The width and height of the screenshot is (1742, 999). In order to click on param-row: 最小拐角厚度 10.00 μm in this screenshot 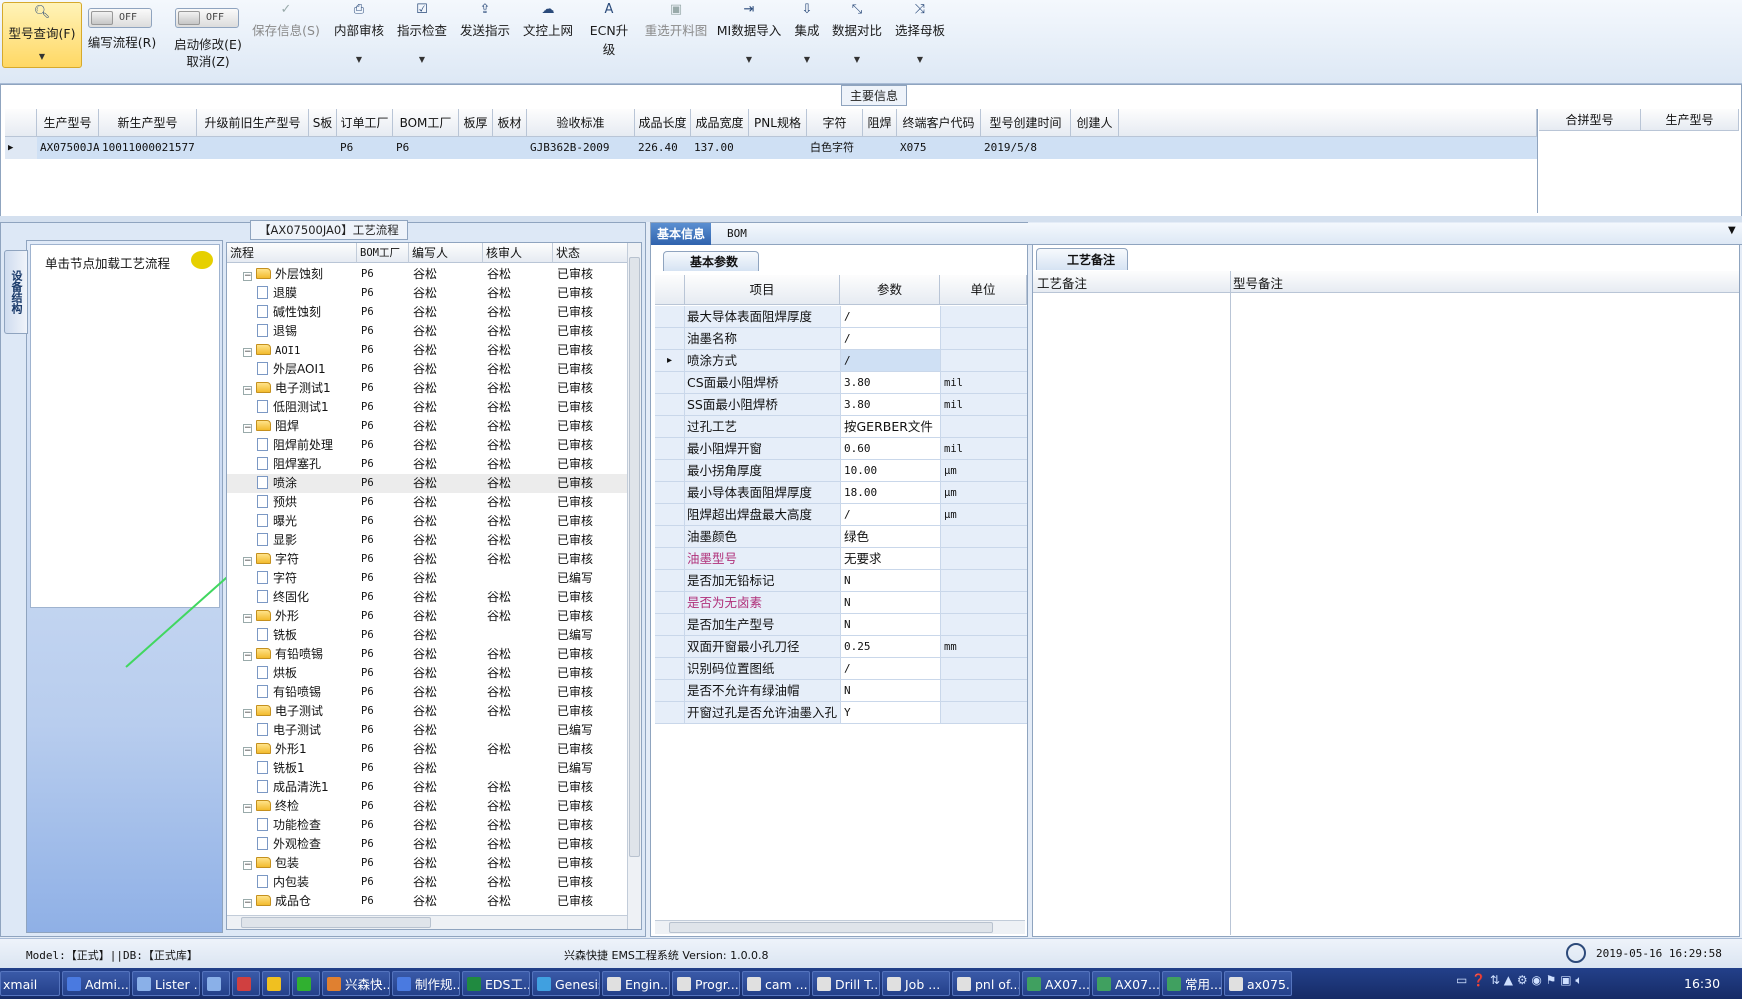, I will do `click(841, 471)`.